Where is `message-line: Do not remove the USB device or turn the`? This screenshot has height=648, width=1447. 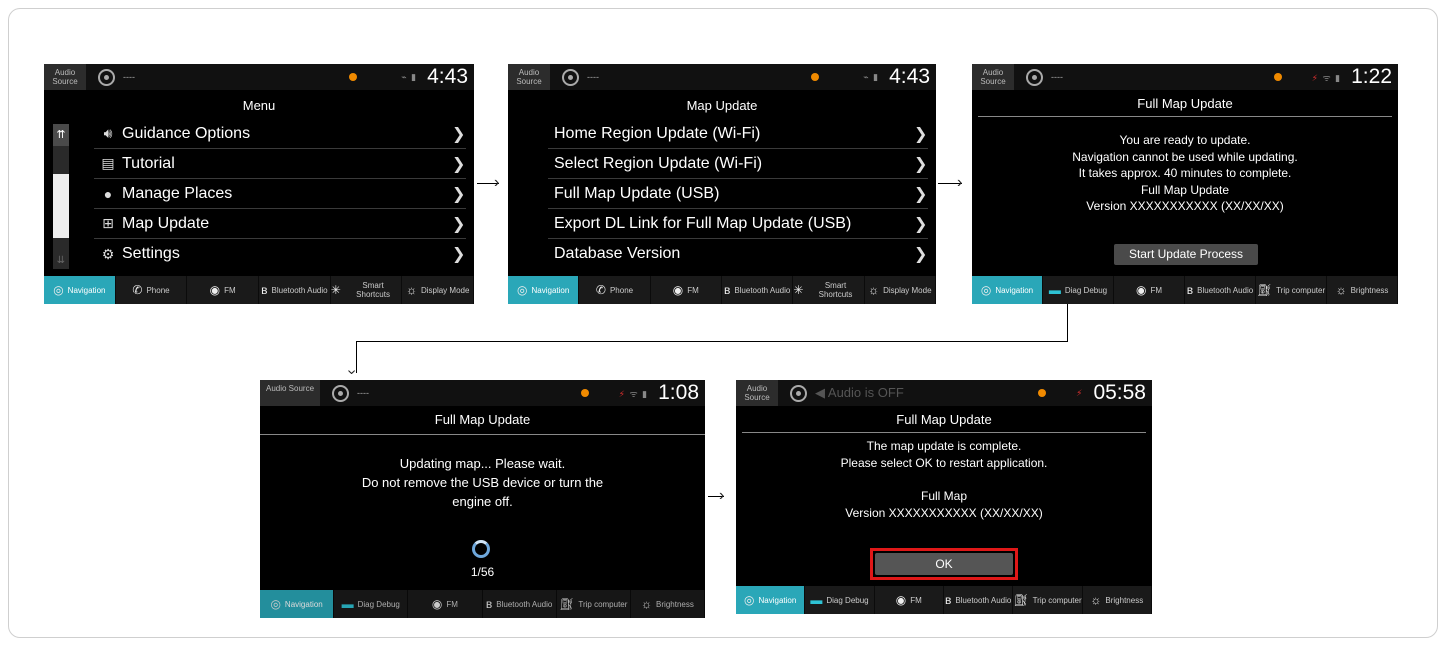
message-line: Do not remove the USB device or turn the is located at coordinates (482, 482).